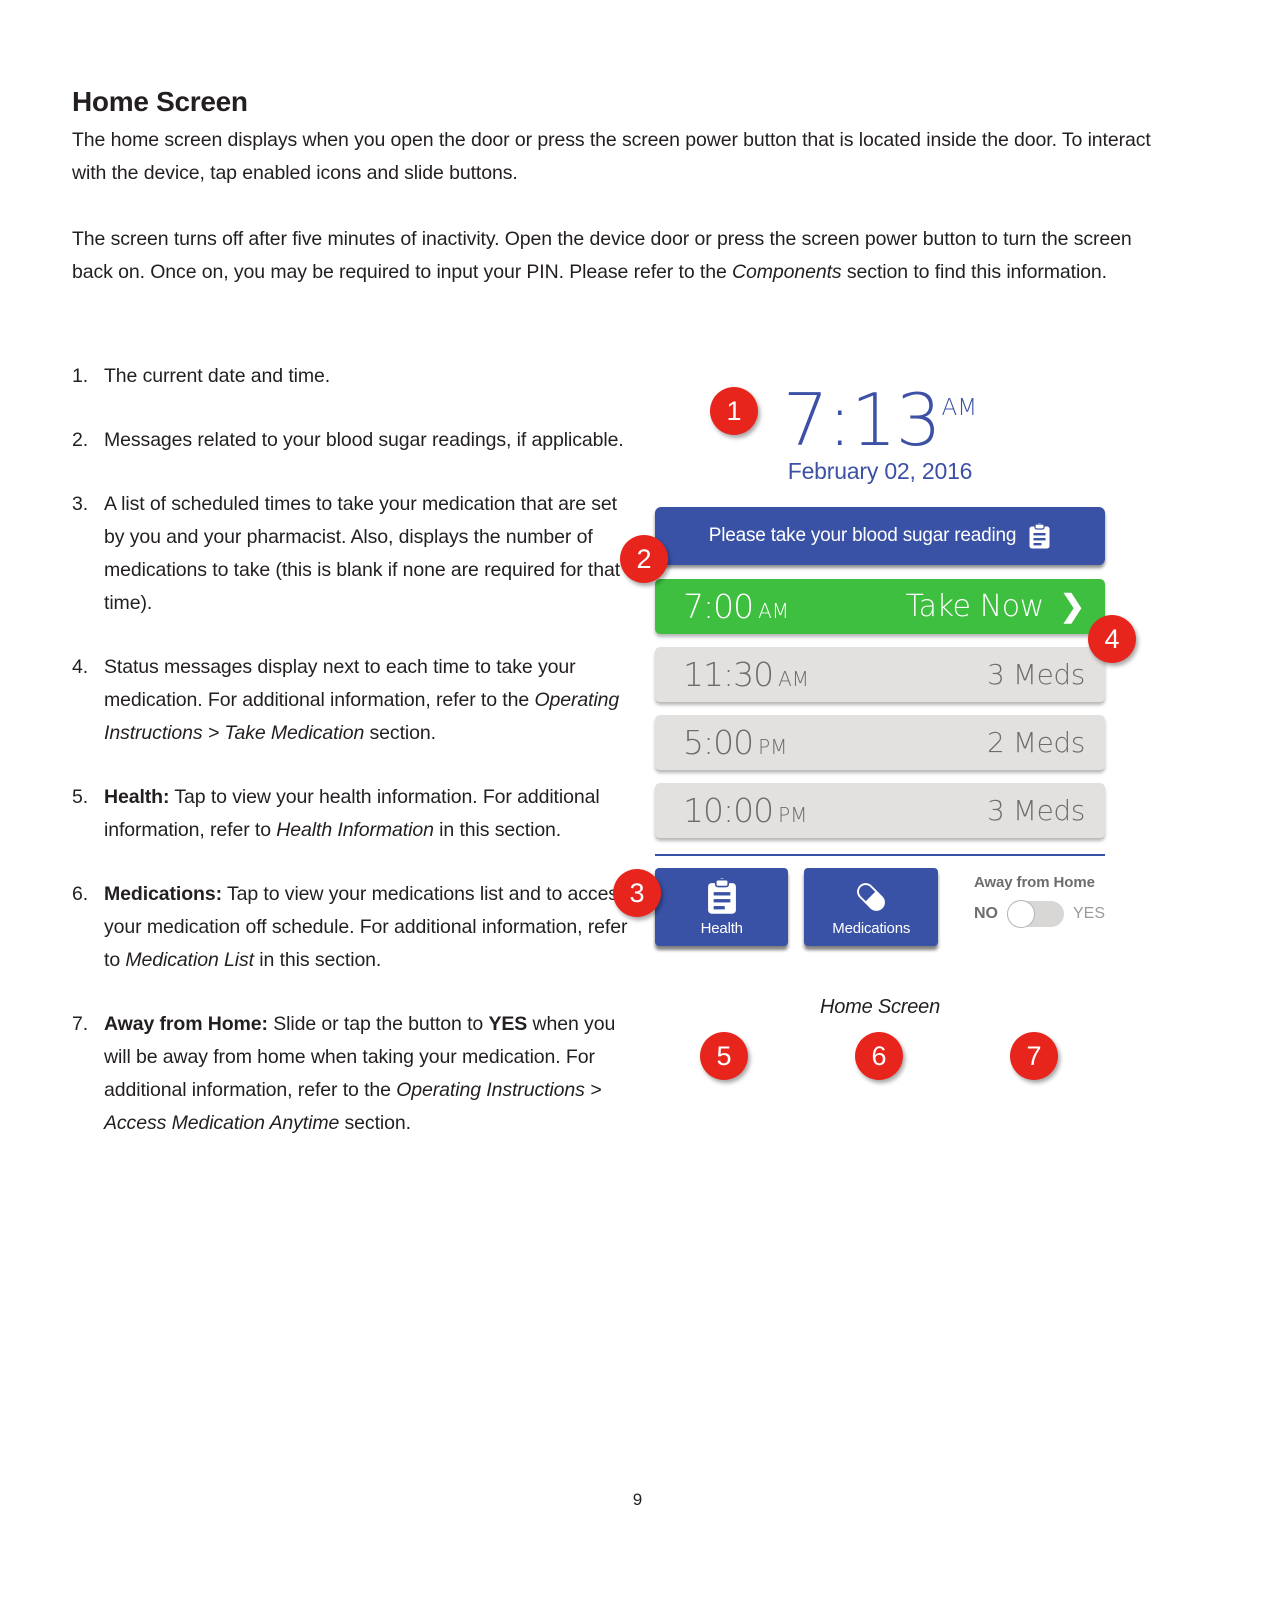 Image resolution: width=1275 pixels, height=1599 pixels. I want to click on health-button: Health, so click(722, 907).